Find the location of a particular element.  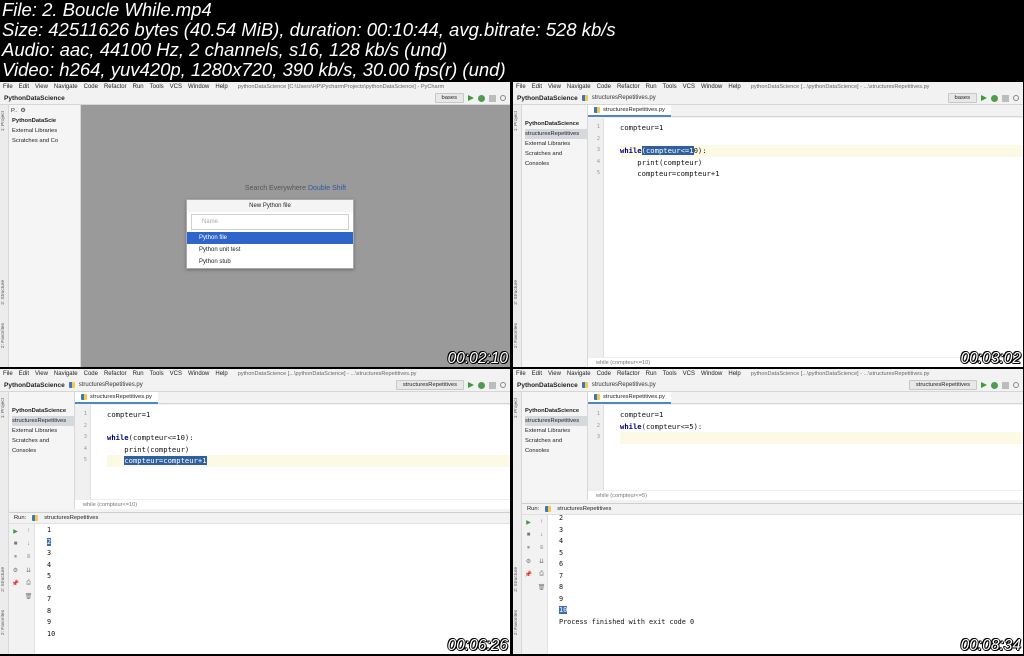

project-view-select: P.. is located at coordinates (14, 111).